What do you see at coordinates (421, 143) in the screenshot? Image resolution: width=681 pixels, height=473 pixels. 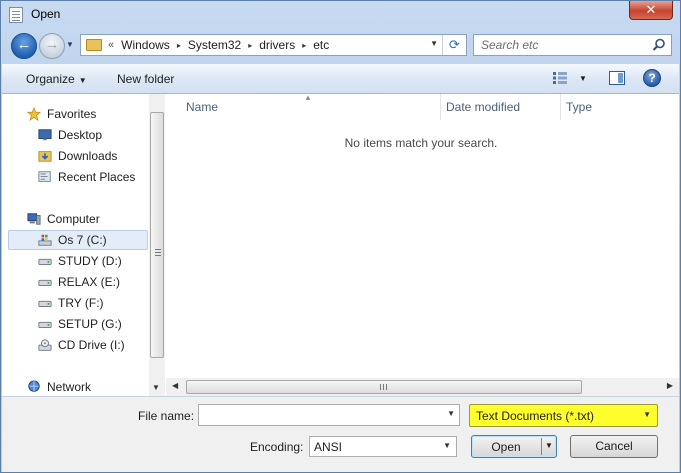 I see `empty-message: No items match your search.` at bounding box center [421, 143].